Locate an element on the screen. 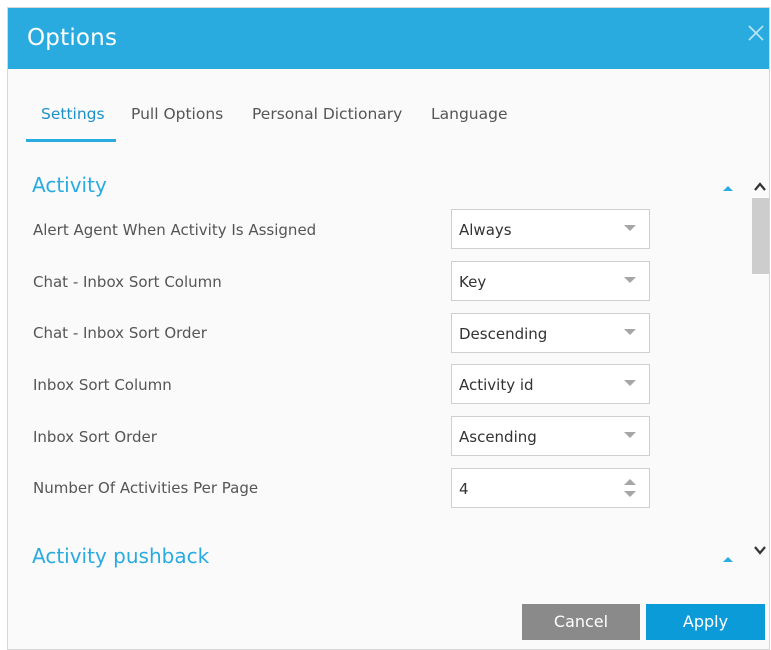 The height and width of the screenshot is (650, 771). stepper-value: 4 is located at coordinates (464, 489).